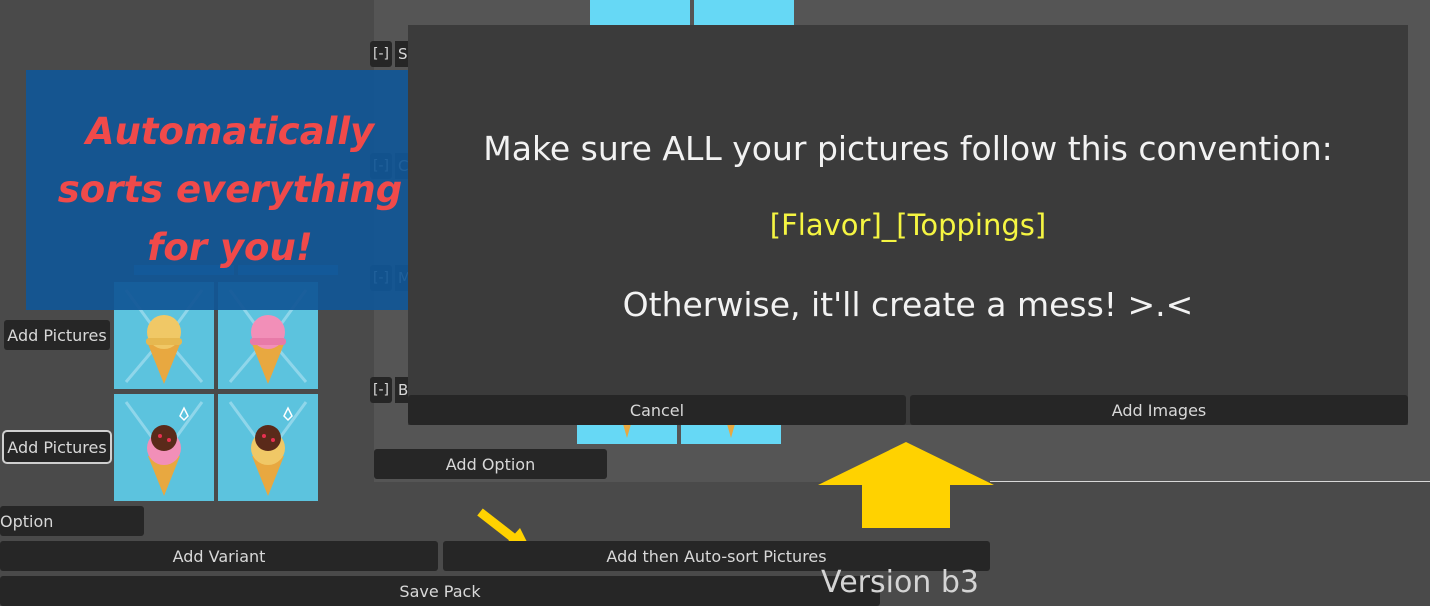 The height and width of the screenshot is (606, 1430). I want to click on version-label: Version b3, so click(900, 582).